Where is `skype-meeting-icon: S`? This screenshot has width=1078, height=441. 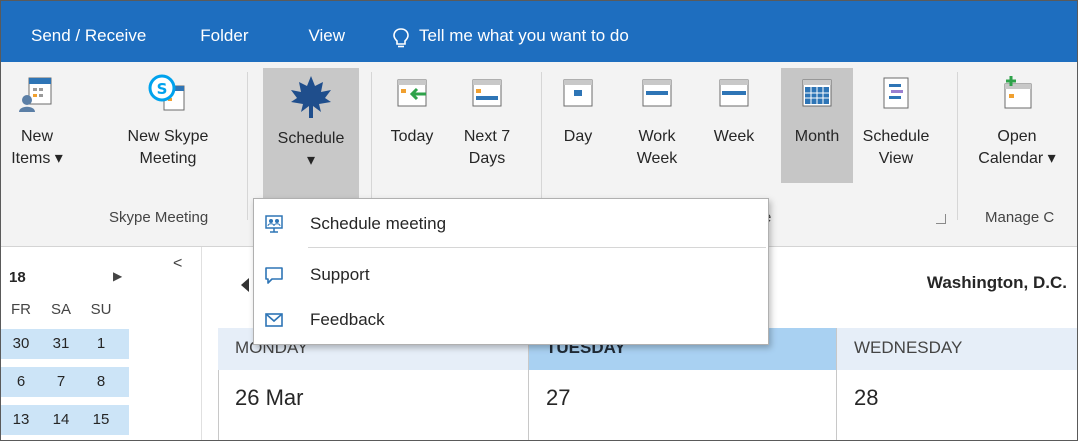 skype-meeting-icon: S is located at coordinates (166, 92).